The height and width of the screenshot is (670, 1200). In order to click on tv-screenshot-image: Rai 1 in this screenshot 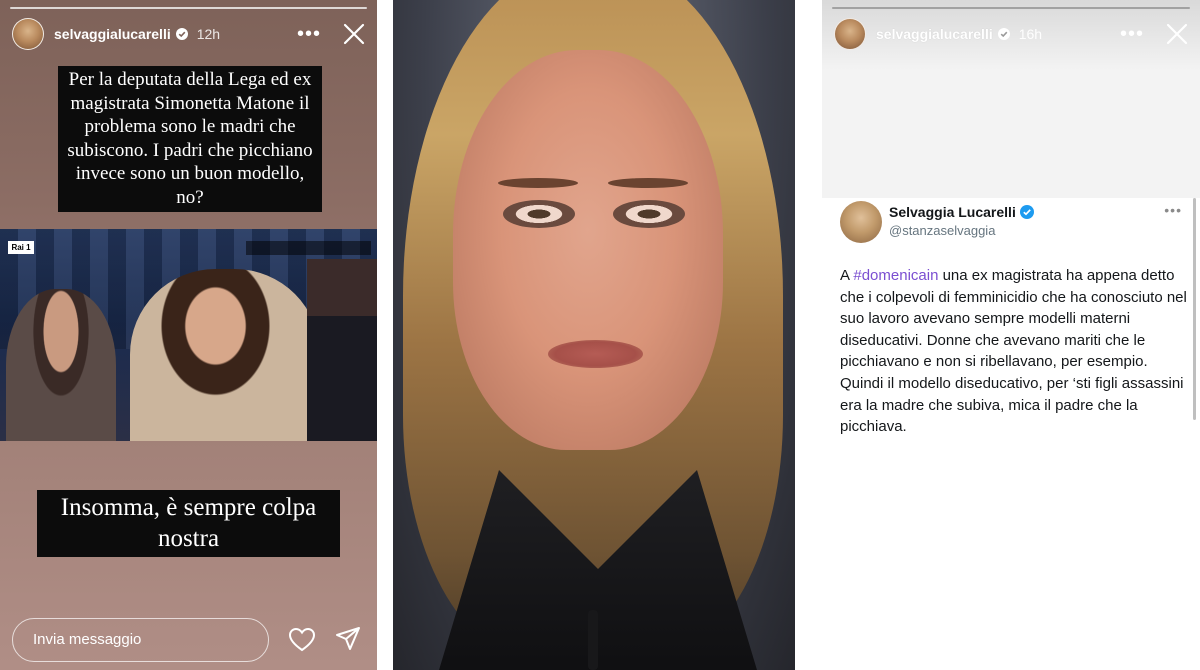, I will do `click(188, 335)`.